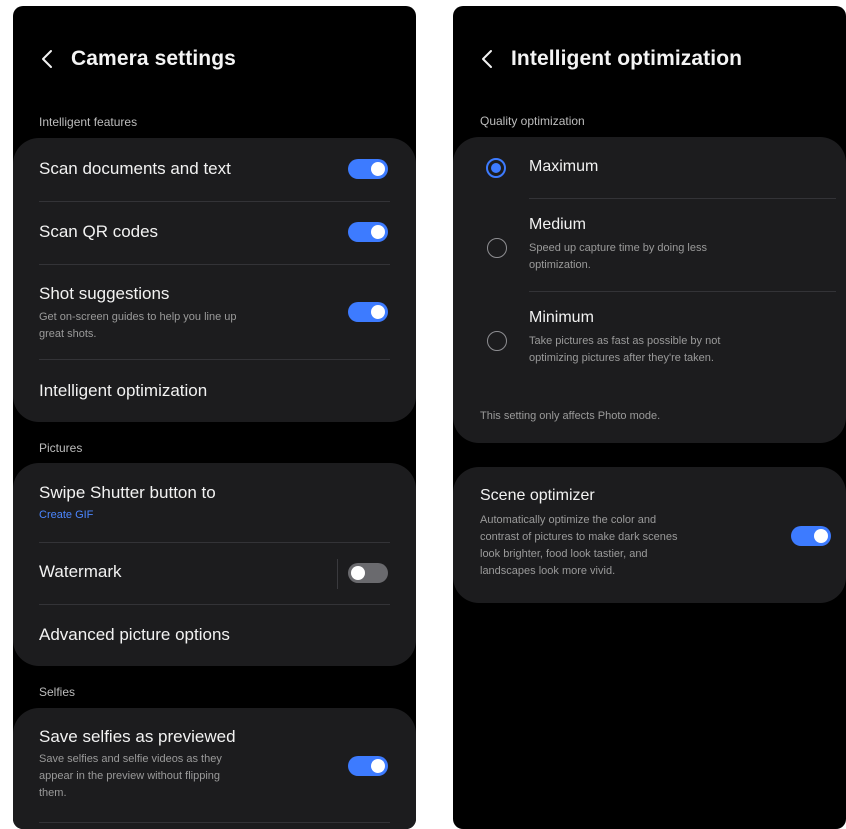  What do you see at coordinates (88, 122) in the screenshot?
I see `section-intelligent-features: Intelligent features` at bounding box center [88, 122].